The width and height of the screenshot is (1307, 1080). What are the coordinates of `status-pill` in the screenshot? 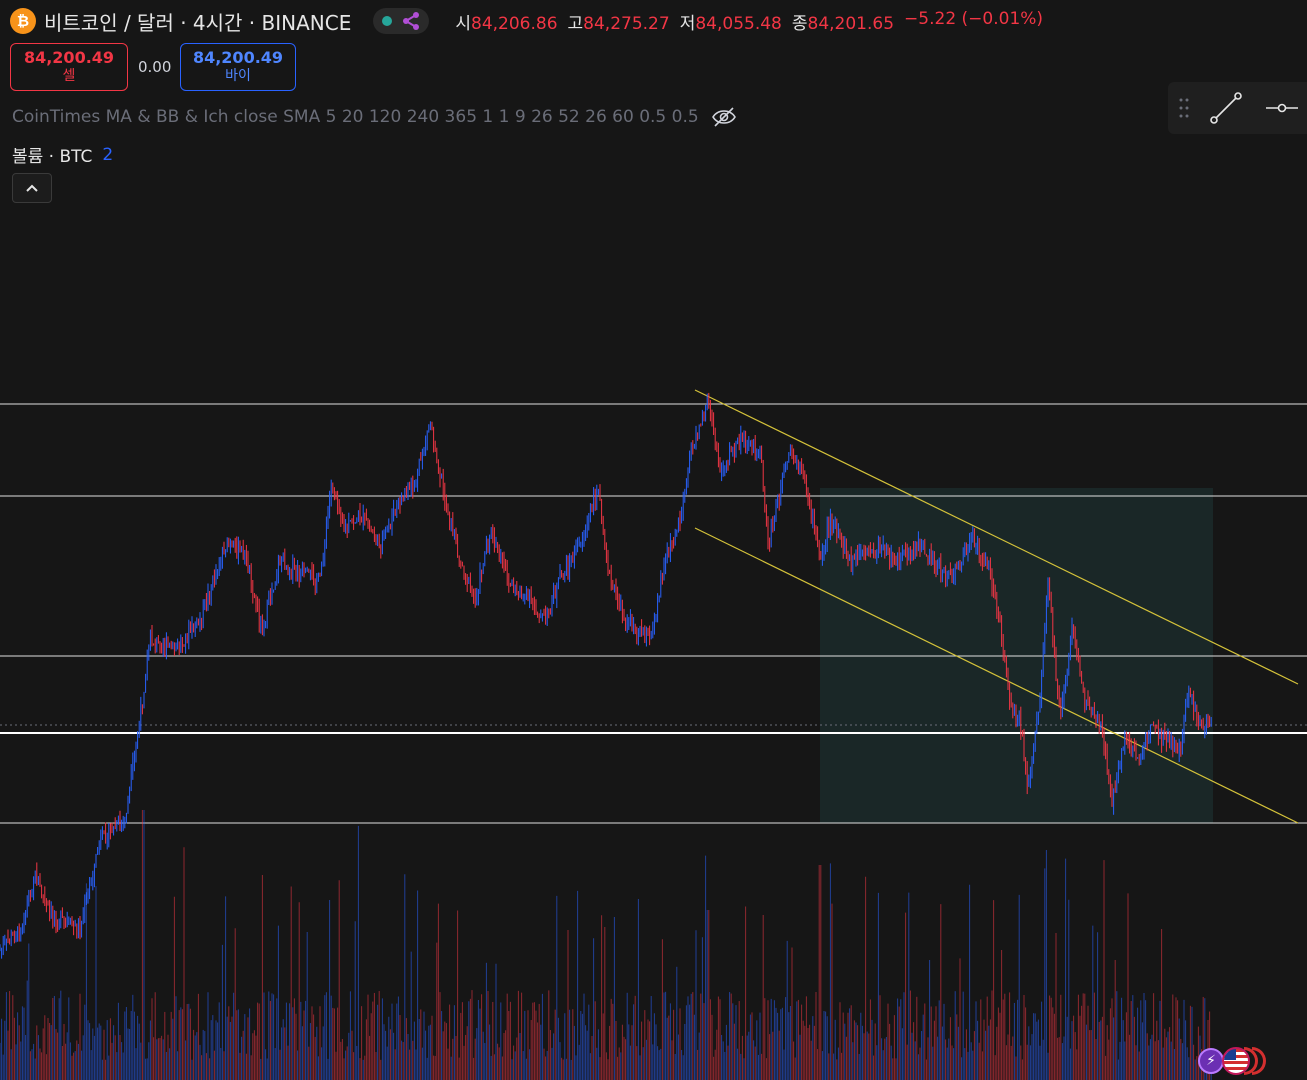 It's located at (401, 21).